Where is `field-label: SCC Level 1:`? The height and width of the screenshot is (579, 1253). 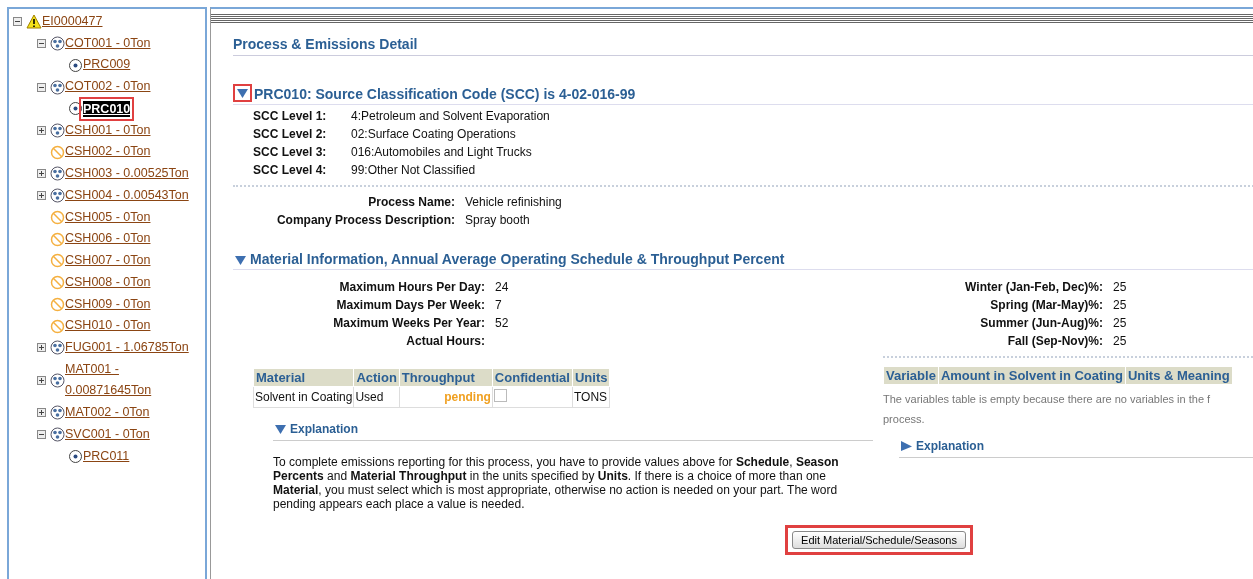
field-label: SCC Level 1: is located at coordinates (290, 116).